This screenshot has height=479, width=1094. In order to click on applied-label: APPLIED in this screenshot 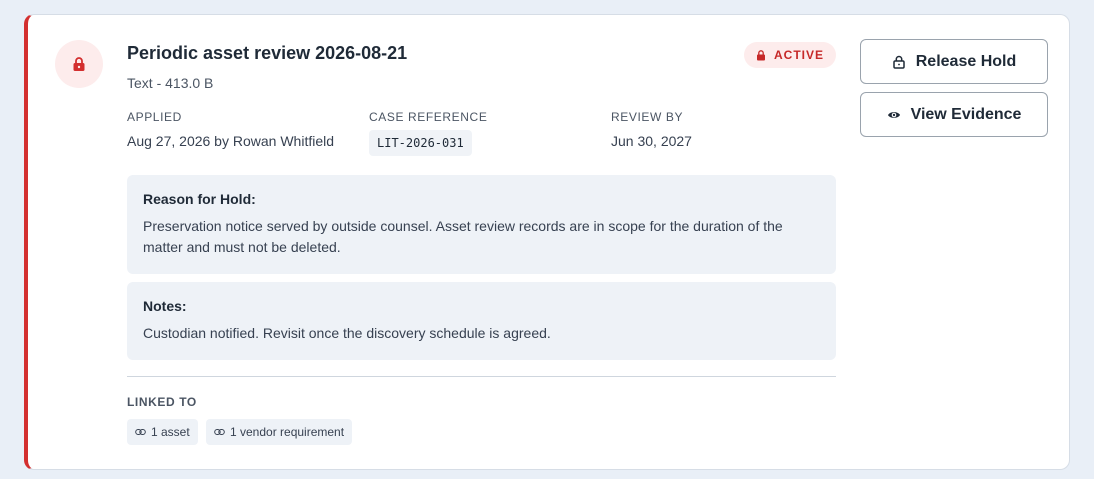, I will do `click(154, 117)`.